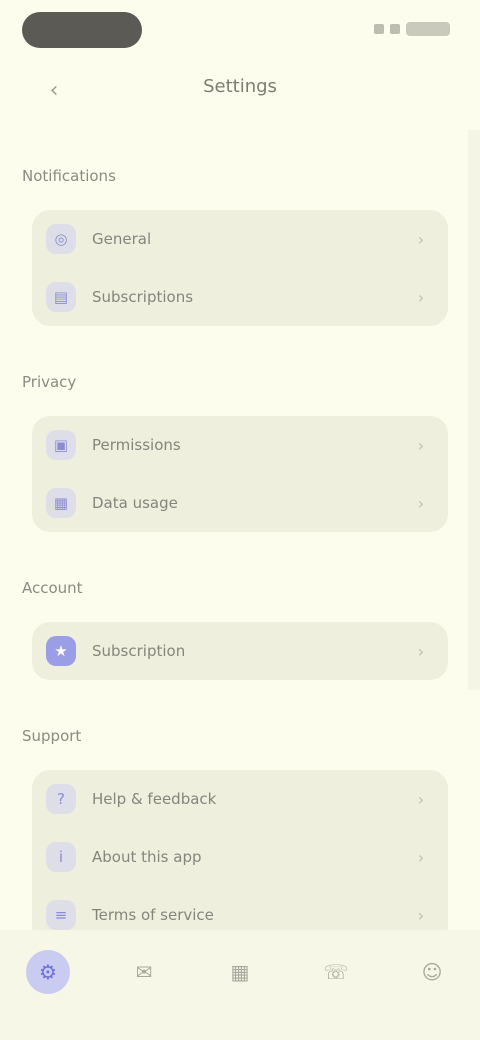 The width and height of the screenshot is (480, 1040). What do you see at coordinates (379, 29) in the screenshot?
I see `signal-icon` at bounding box center [379, 29].